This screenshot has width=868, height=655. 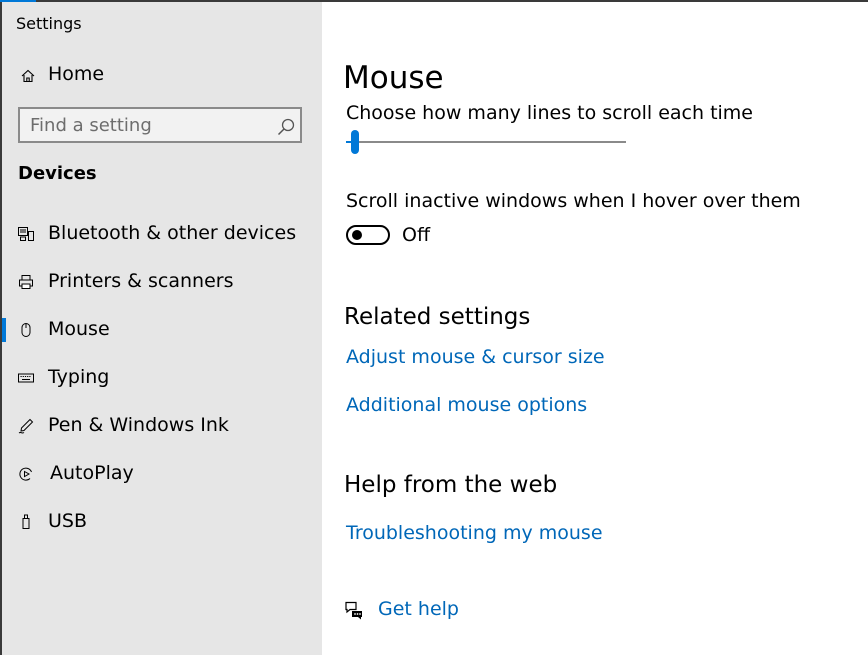 What do you see at coordinates (416, 235) in the screenshot?
I see `scroll-inactive-state: Off` at bounding box center [416, 235].